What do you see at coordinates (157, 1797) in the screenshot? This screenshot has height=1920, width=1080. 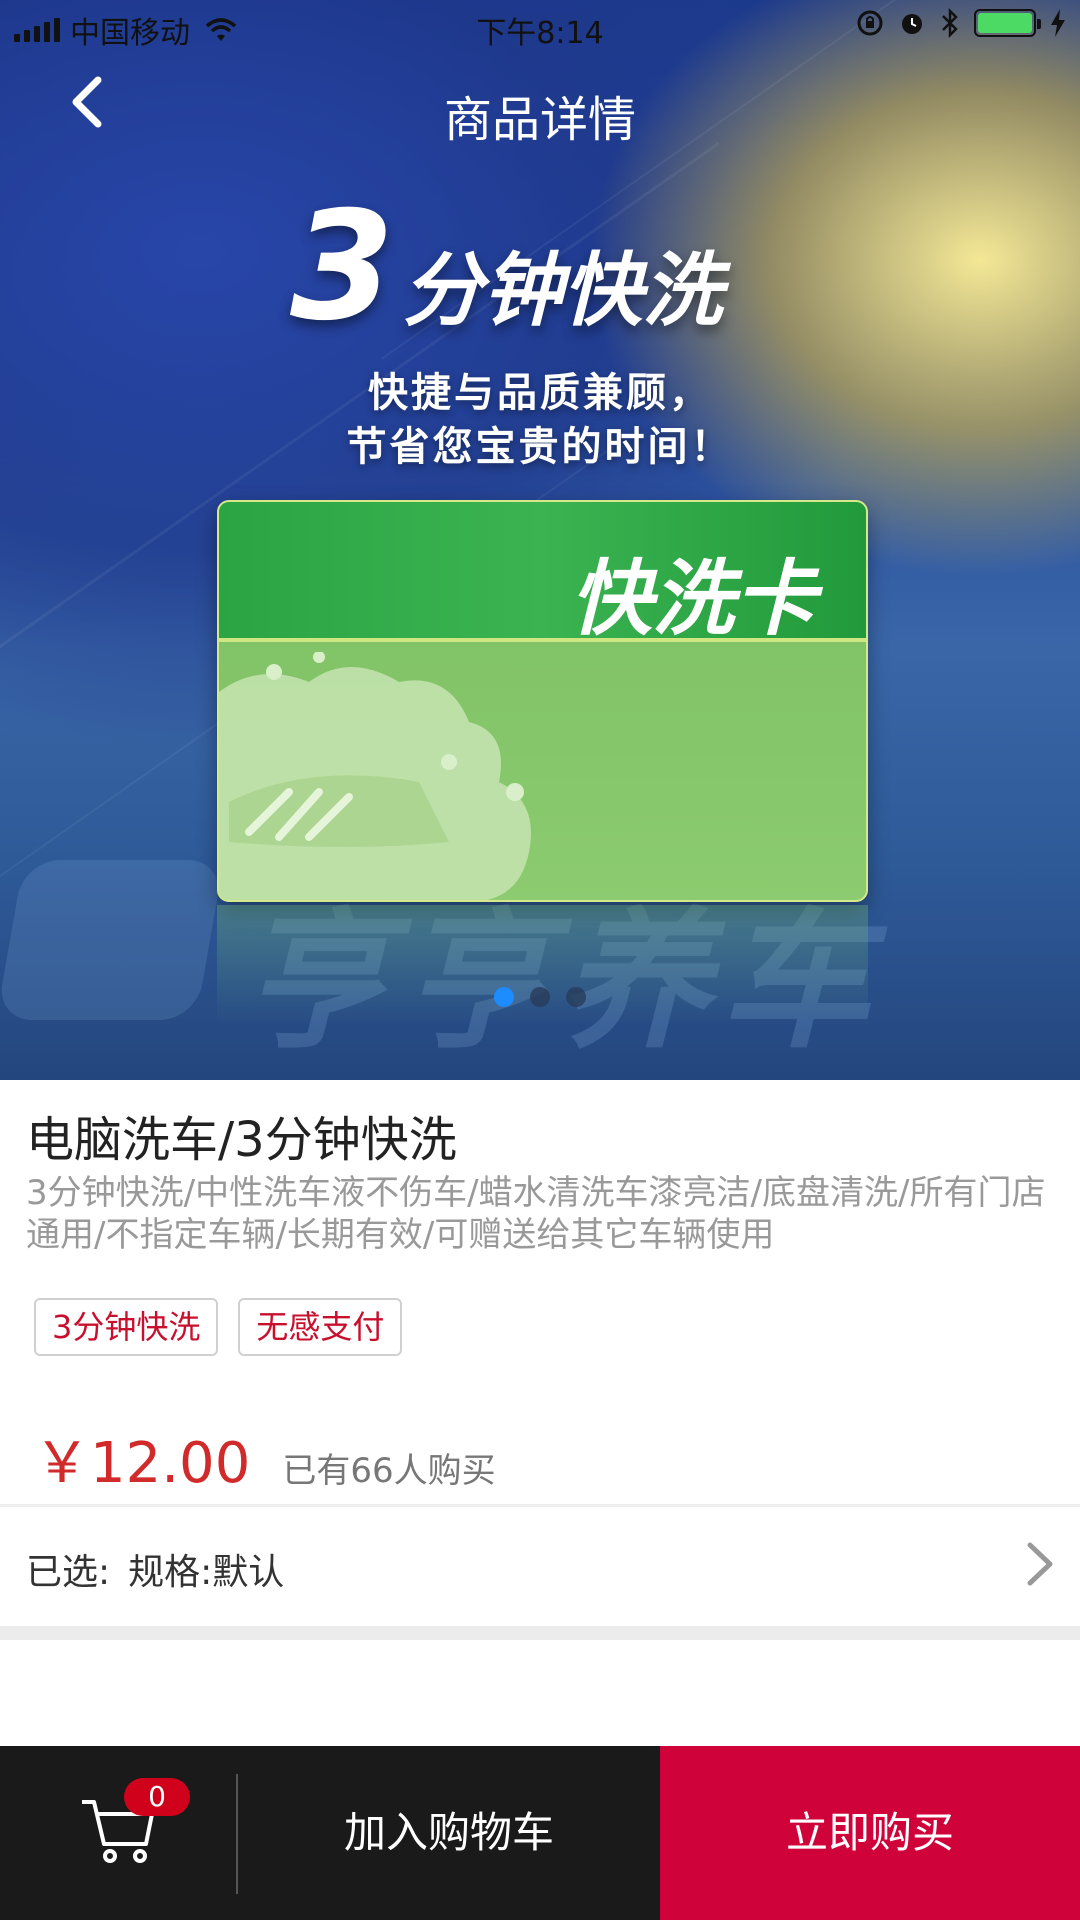 I see `cart-count-badge: 0` at bounding box center [157, 1797].